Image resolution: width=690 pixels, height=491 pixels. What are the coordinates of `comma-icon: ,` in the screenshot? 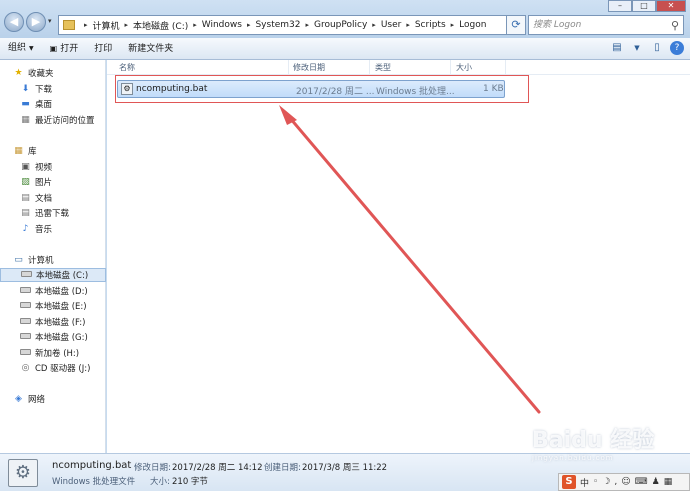 It's located at (615, 482).